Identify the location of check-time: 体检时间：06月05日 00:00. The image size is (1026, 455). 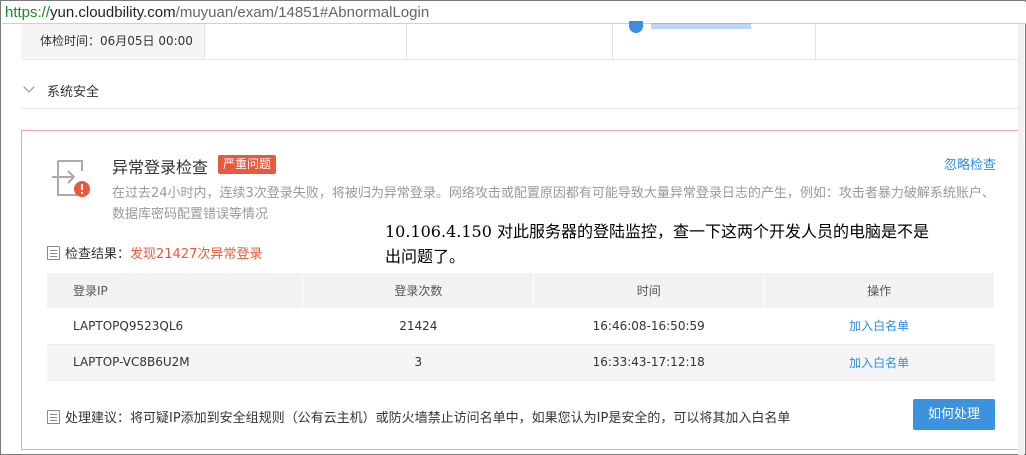
(113, 41).